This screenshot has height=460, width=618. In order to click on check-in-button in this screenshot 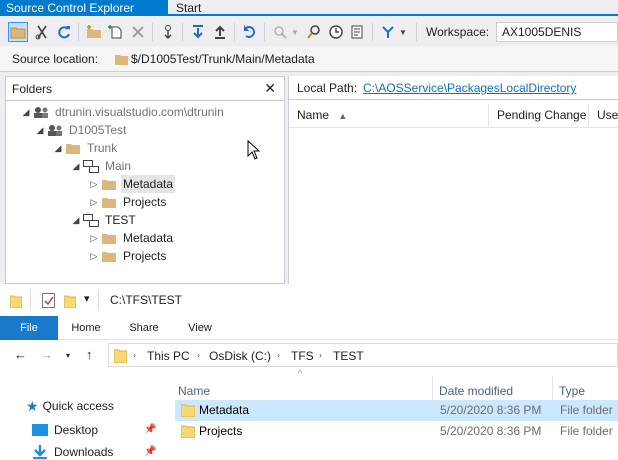, I will do `click(220, 32)`.